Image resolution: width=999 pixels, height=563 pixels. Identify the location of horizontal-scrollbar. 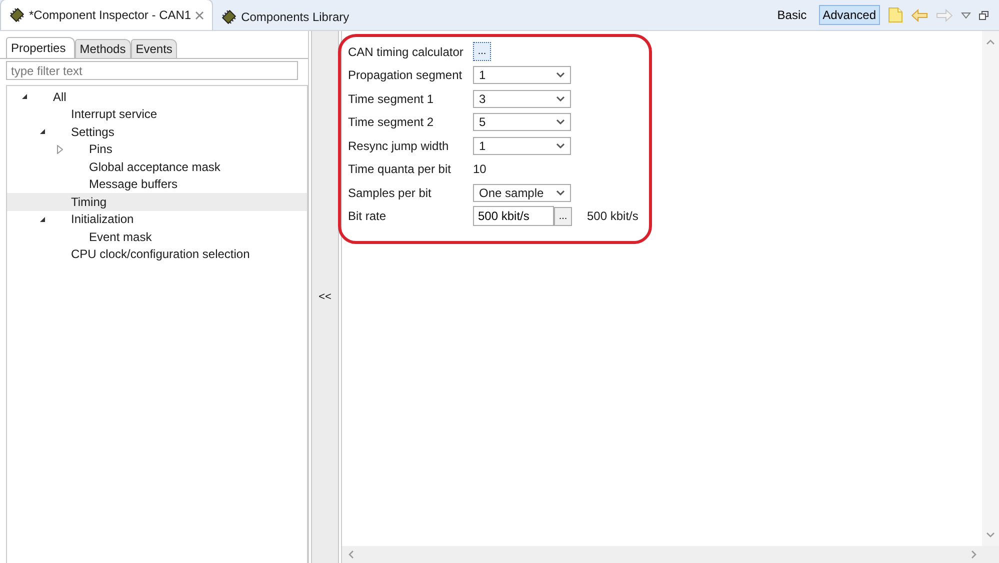
(670, 554).